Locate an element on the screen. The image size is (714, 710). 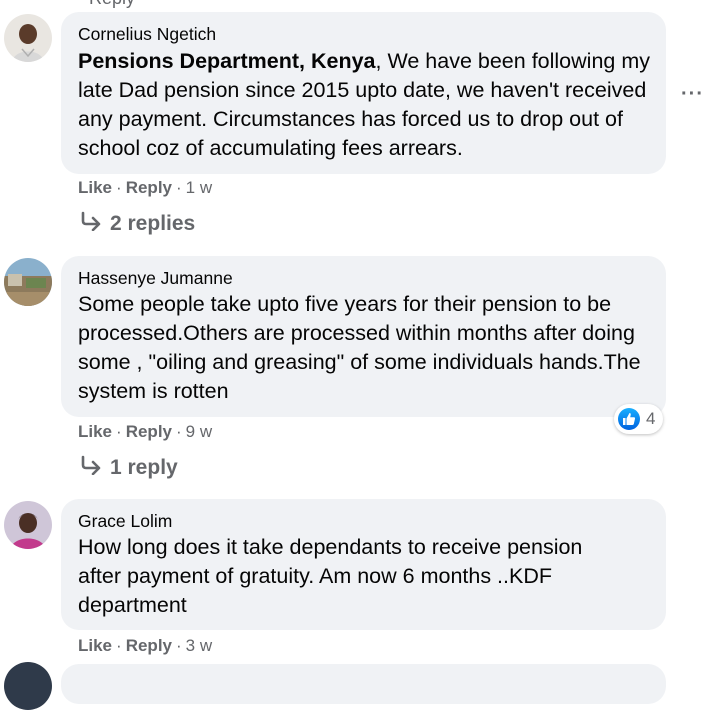
comment-author: Hassenye Jumanne is located at coordinates (155, 278).